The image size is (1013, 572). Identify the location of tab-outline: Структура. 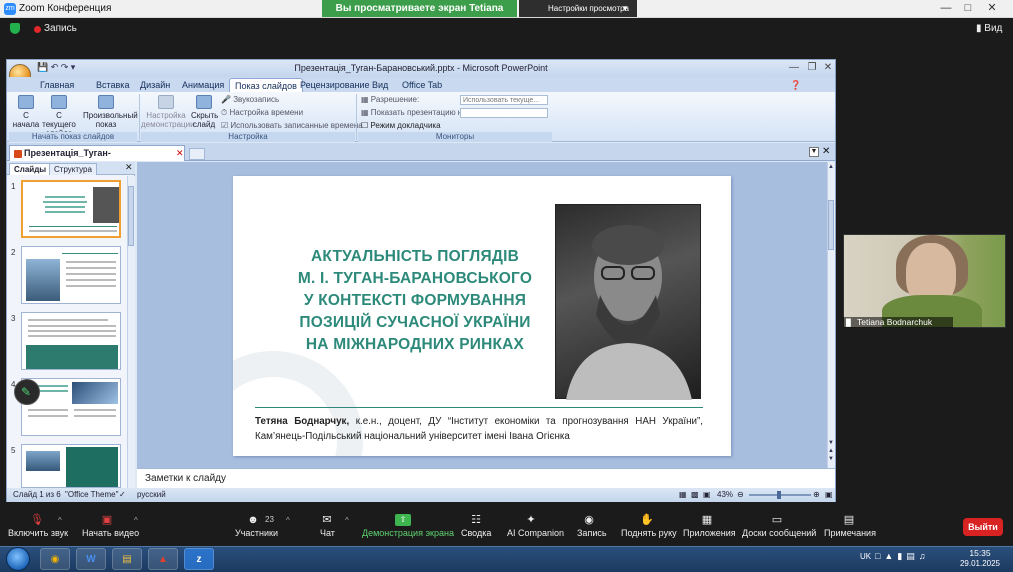
(73, 169).